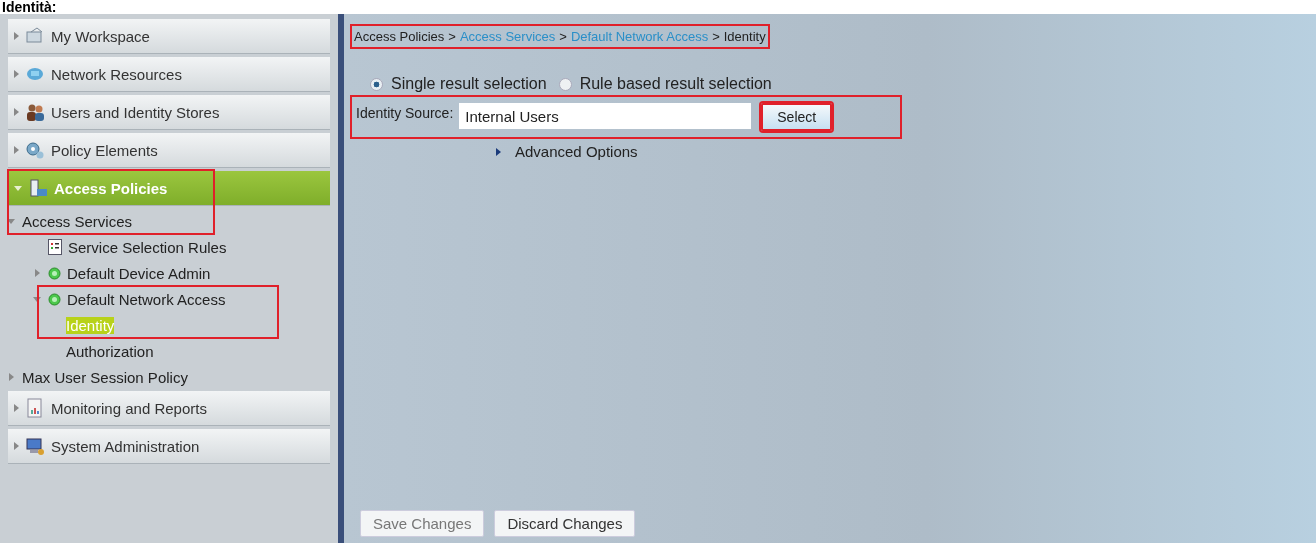 This screenshot has width=1316, height=543. I want to click on workspace-icon, so click(35, 36).